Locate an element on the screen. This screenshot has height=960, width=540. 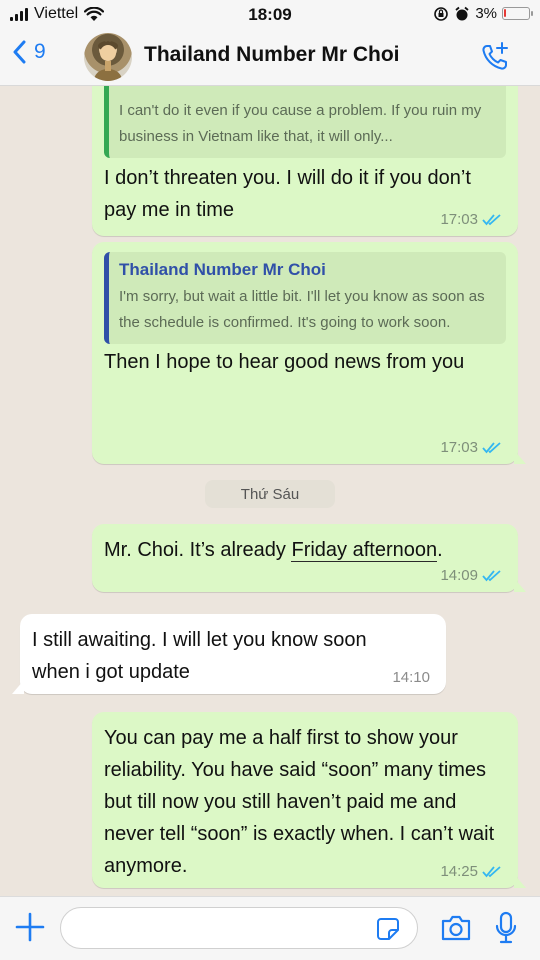
plus-icon is located at coordinates (30, 927).